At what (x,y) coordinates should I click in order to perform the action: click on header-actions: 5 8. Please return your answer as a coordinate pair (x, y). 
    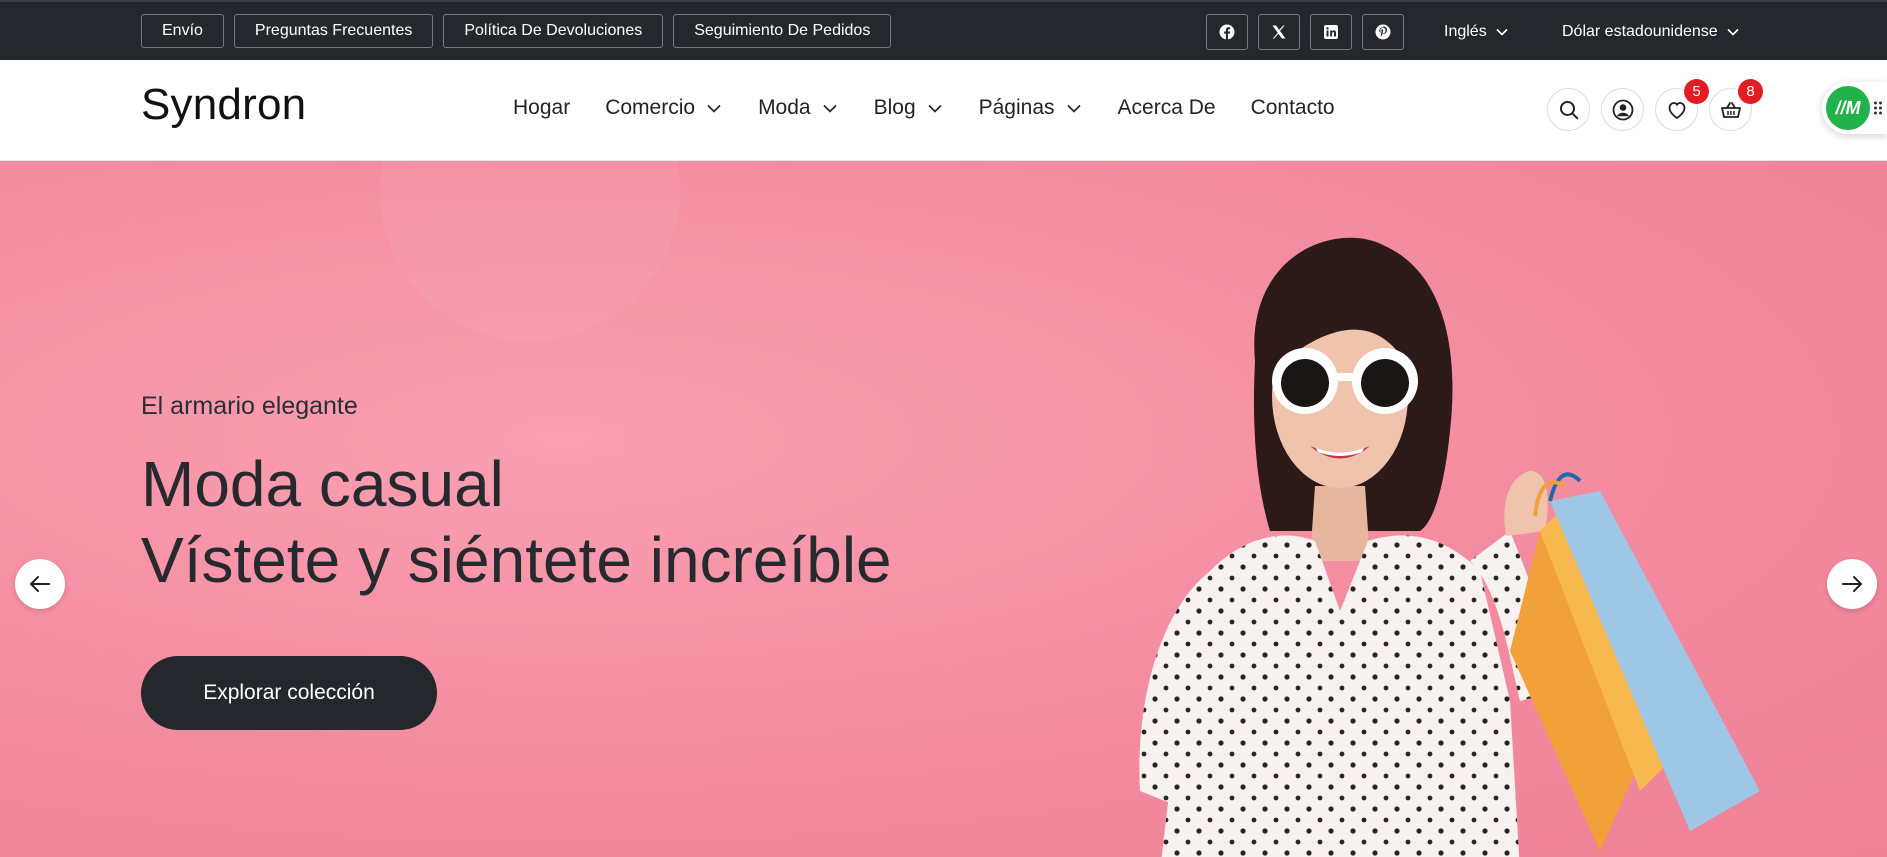
    Looking at the image, I should click on (1655, 105).